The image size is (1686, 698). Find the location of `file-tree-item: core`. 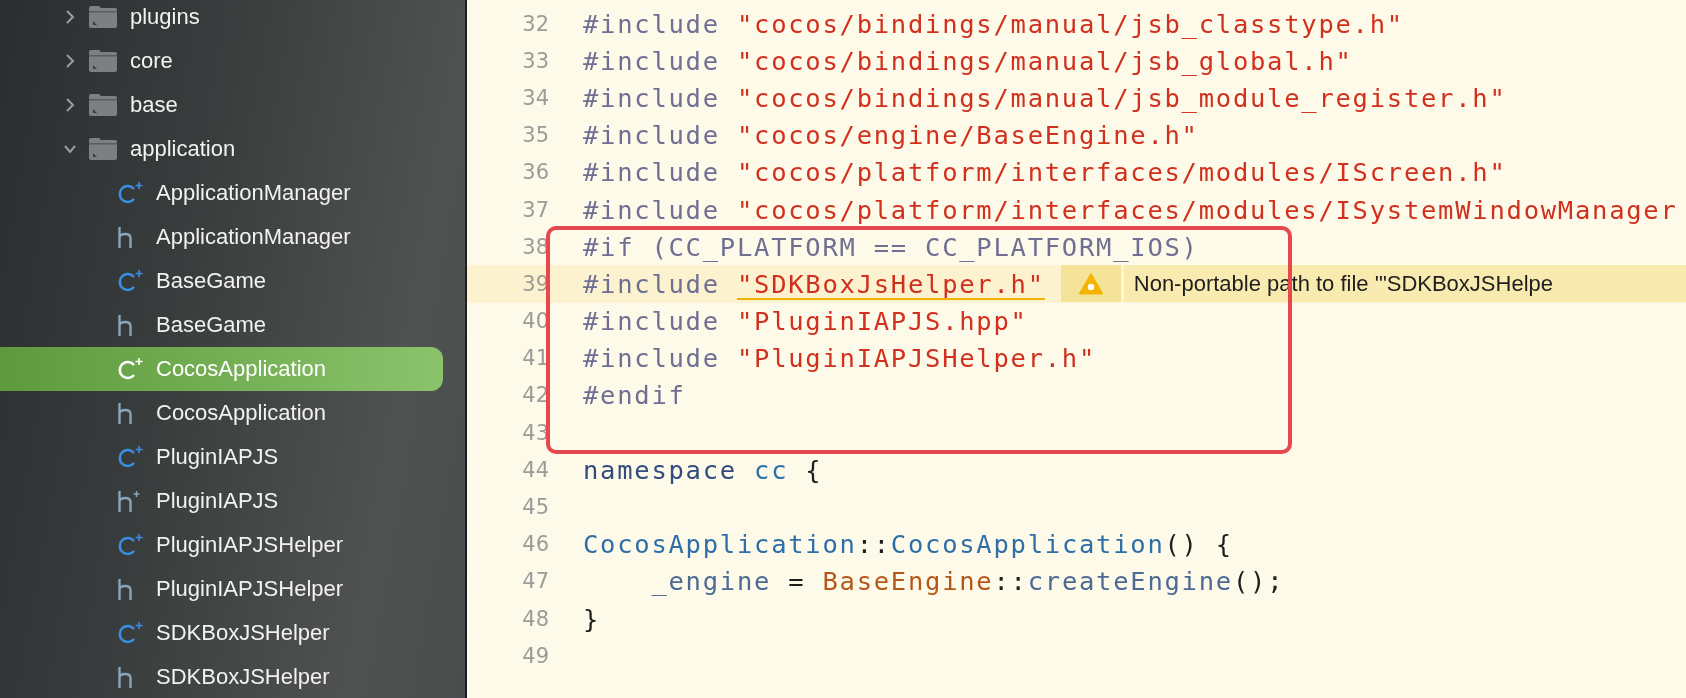

file-tree-item: core is located at coordinates (221, 61).